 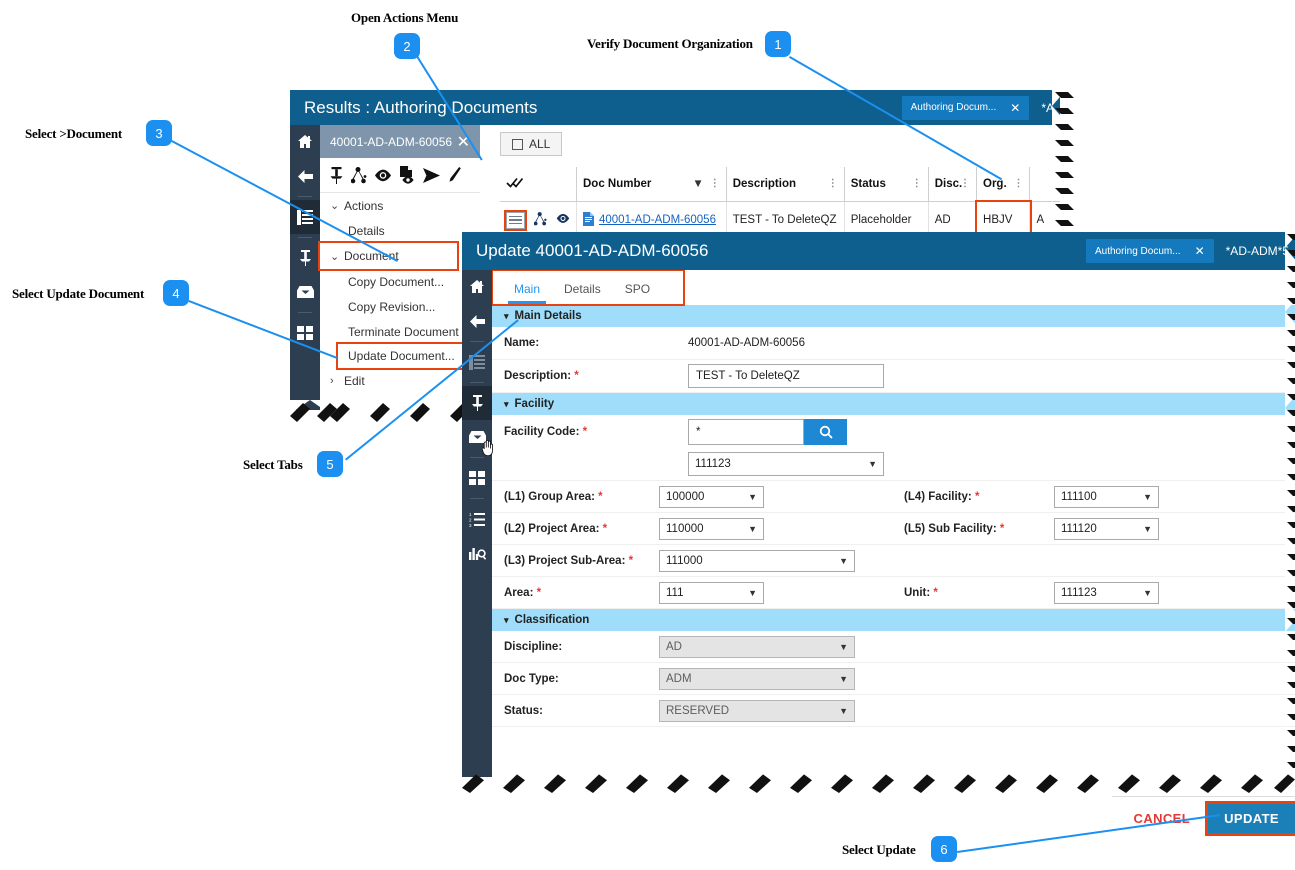 I want to click on doc-type-value: ADM, so click(x=679, y=678).